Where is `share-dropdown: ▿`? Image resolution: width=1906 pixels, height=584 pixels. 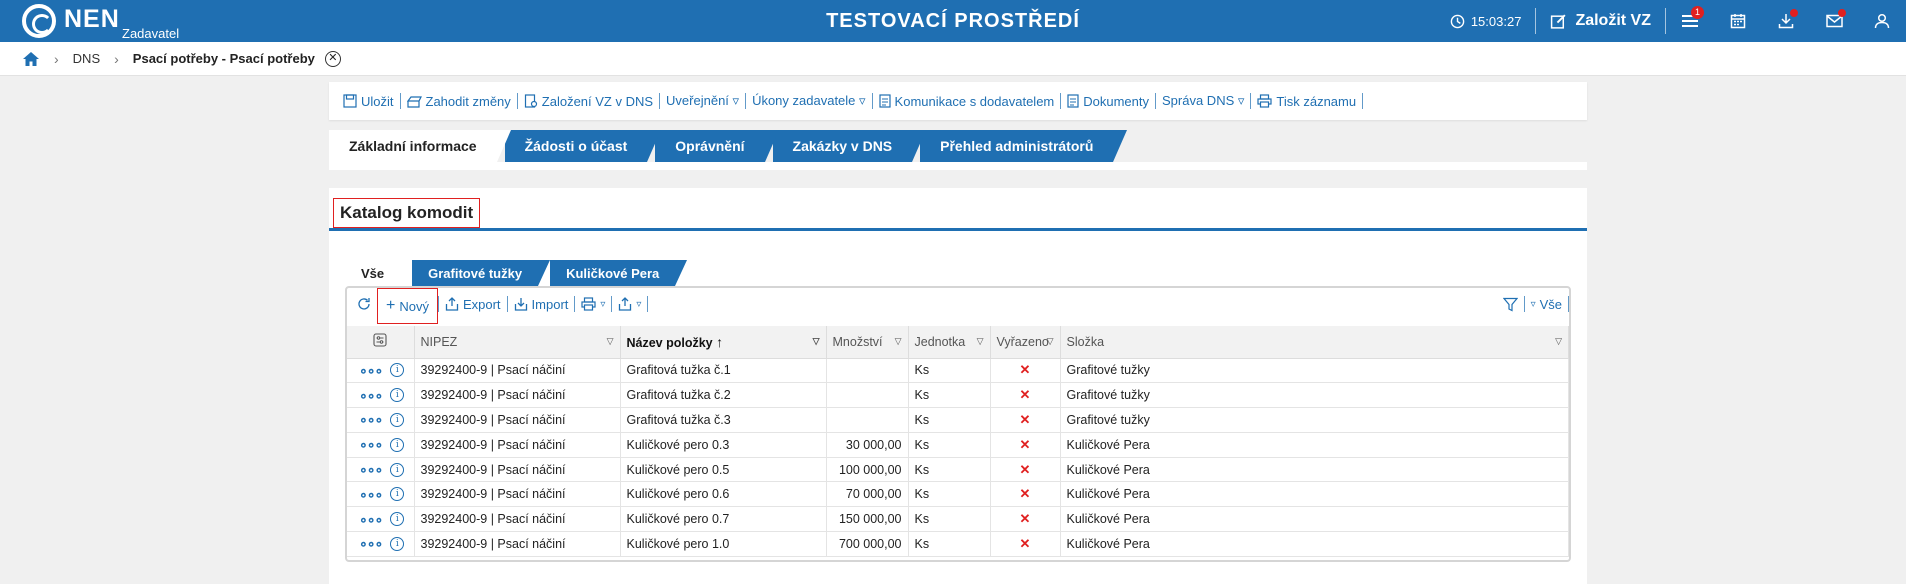
share-dropdown: ▿ is located at coordinates (629, 304).